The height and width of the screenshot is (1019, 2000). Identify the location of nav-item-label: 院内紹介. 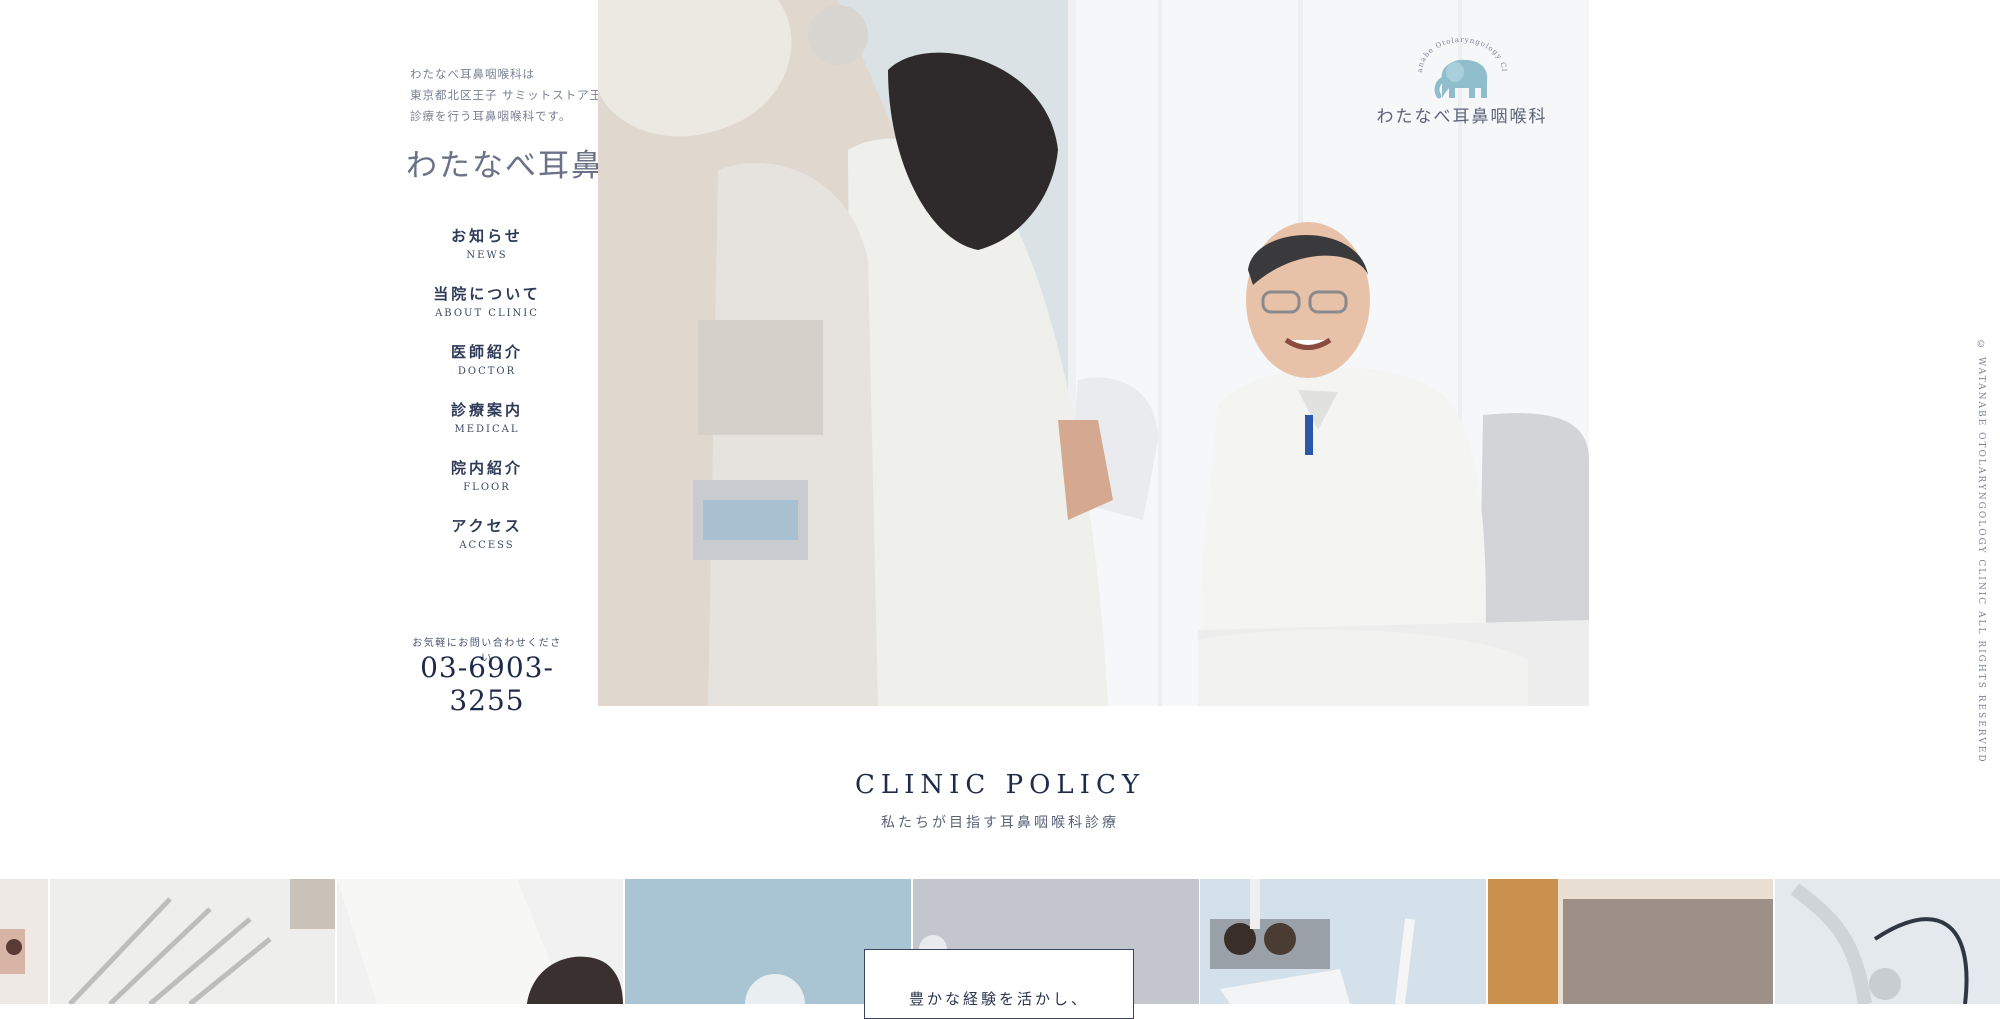
(486, 468).